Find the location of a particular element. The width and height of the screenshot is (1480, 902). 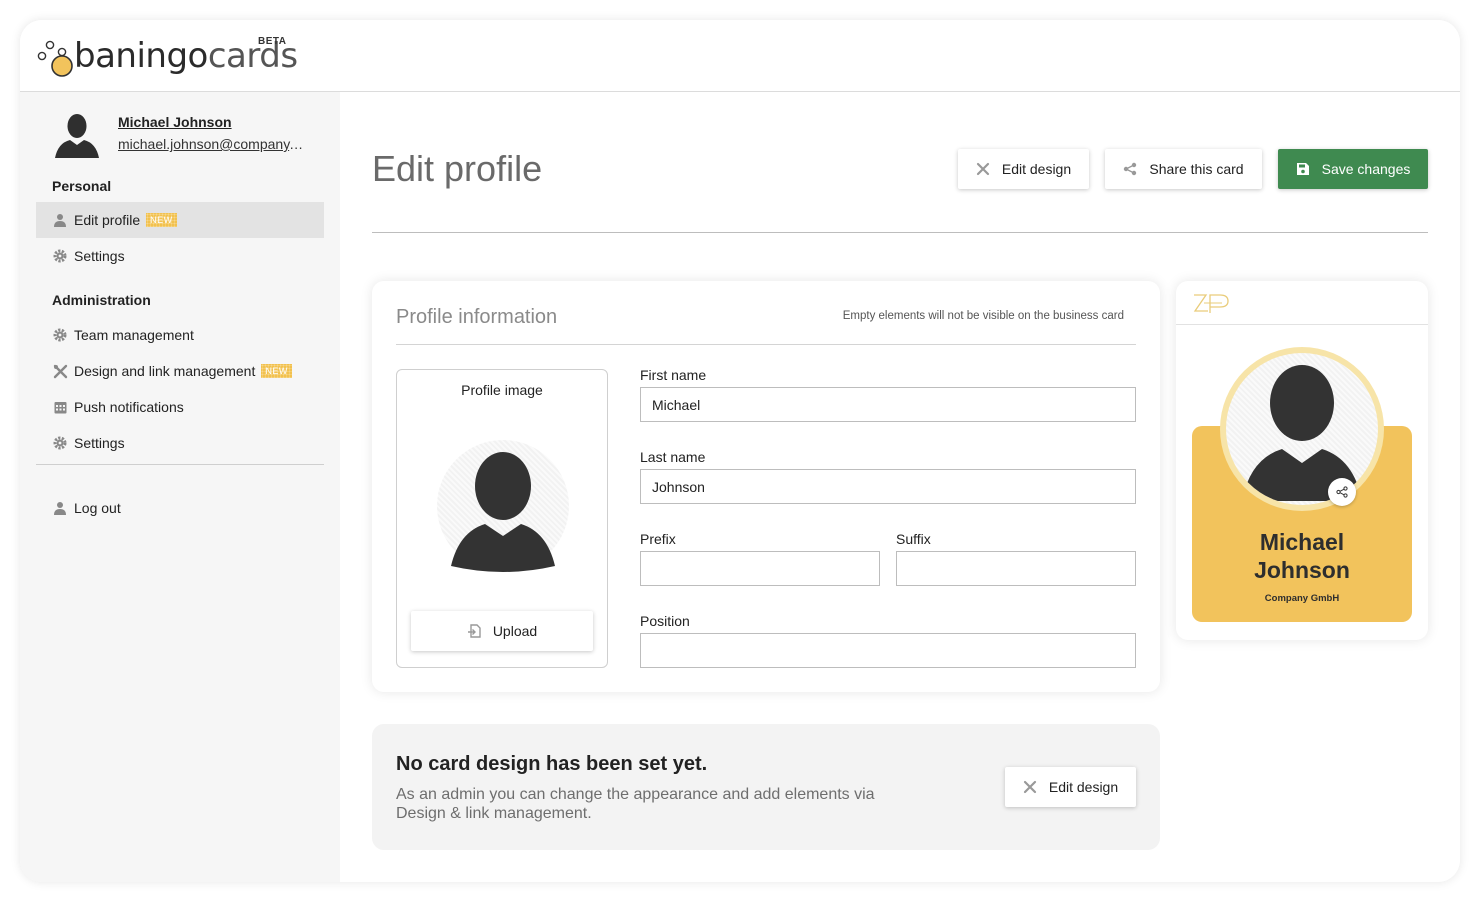

sidebar-item-label: Push notifications is located at coordinates (129, 407).